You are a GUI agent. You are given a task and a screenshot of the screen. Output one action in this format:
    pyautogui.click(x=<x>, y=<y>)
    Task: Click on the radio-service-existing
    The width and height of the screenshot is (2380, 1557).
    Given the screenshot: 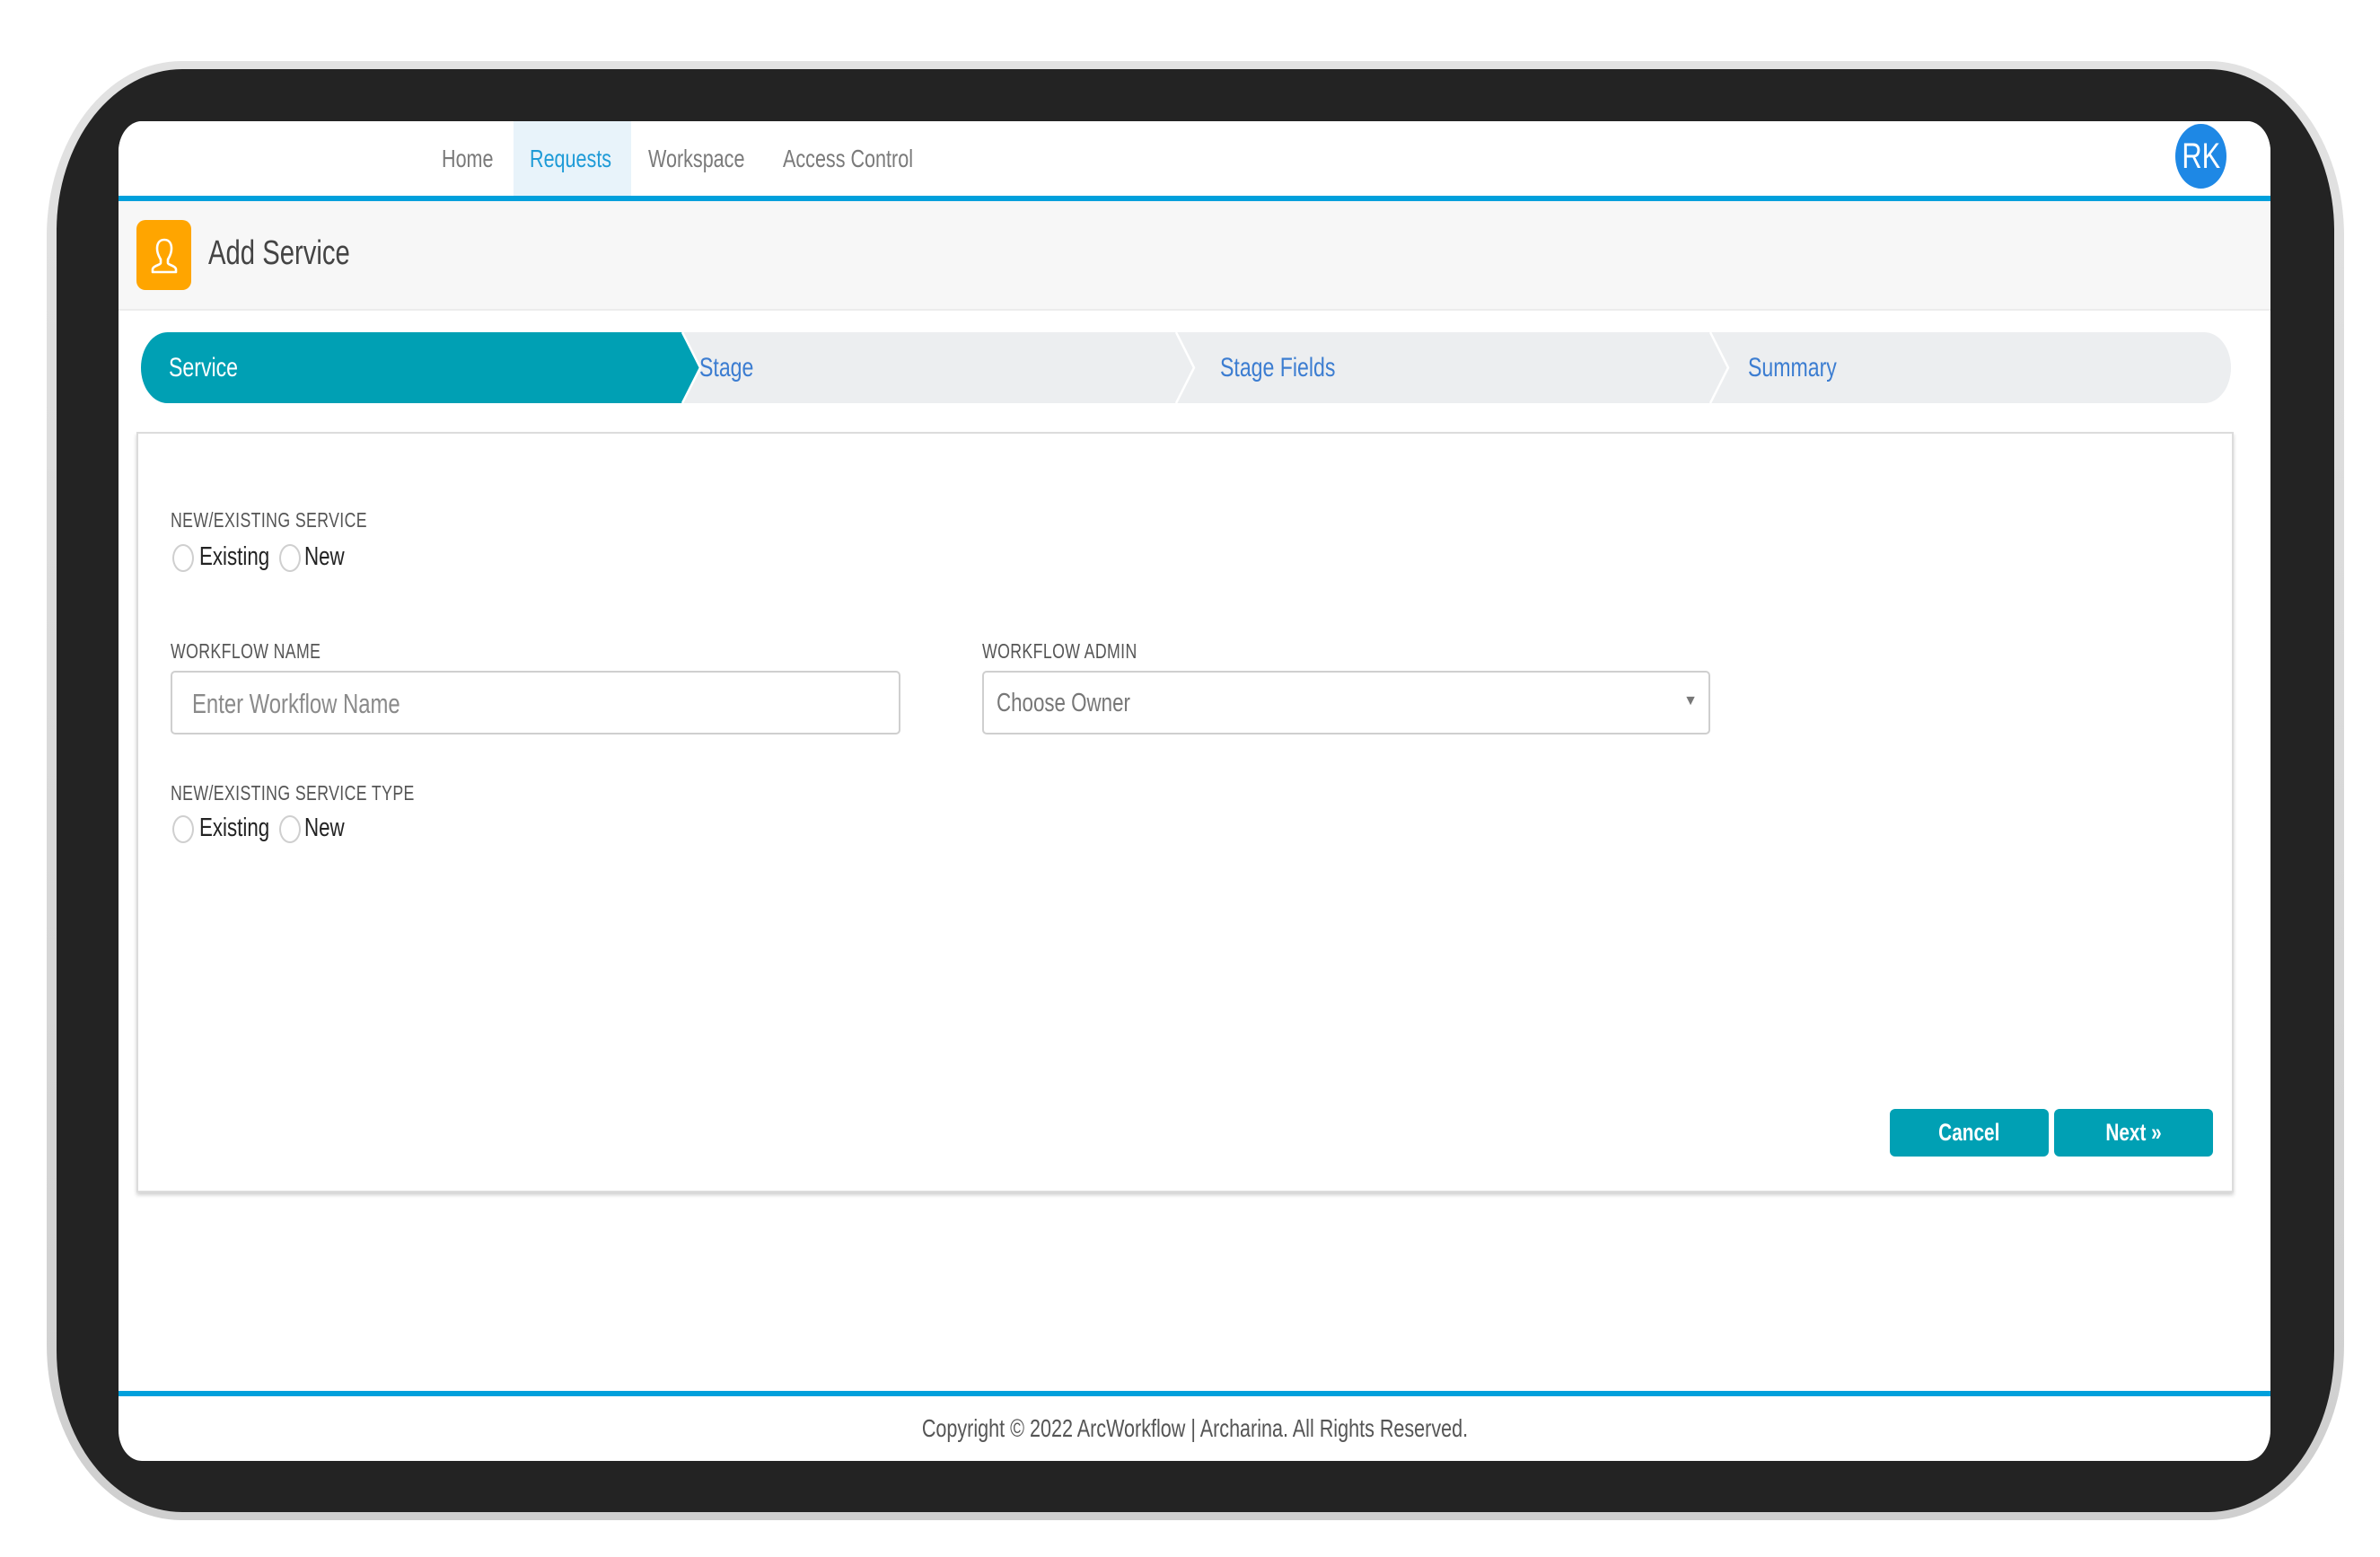 What is the action you would take?
    pyautogui.click(x=183, y=558)
    